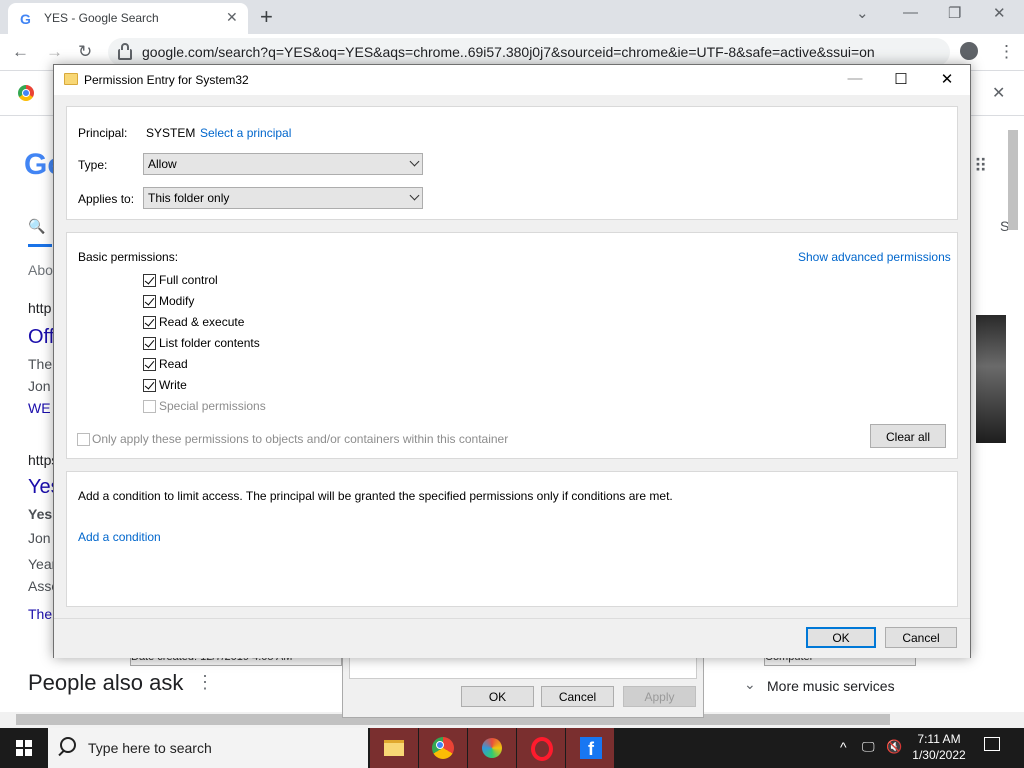  I want to click on volume-muted-icon: 🔇, so click(894, 747).